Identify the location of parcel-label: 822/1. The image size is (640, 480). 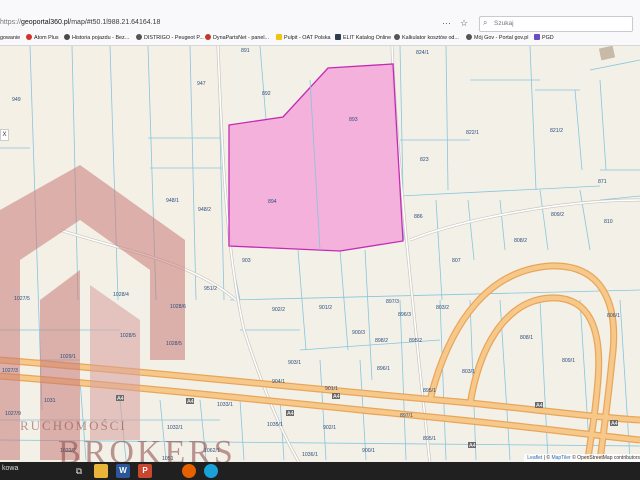
(472, 133).